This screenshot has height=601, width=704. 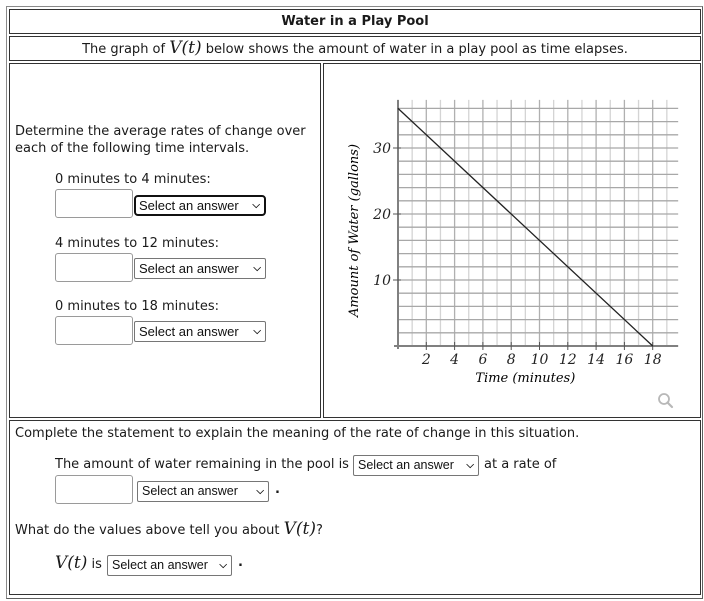 What do you see at coordinates (482, 360) in the screenshot?
I see `x-tick-label: 6` at bounding box center [482, 360].